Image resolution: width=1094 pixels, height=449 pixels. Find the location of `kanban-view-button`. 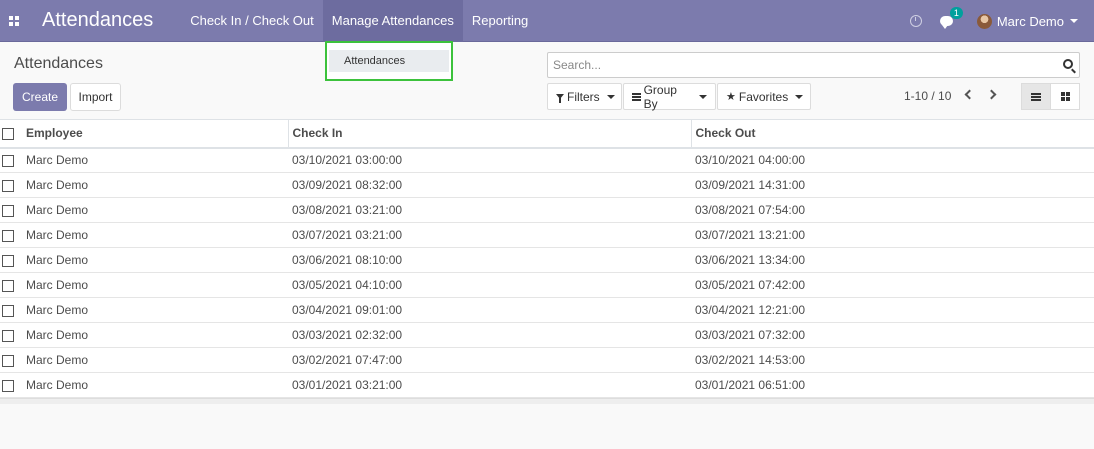

kanban-view-button is located at coordinates (1065, 96).